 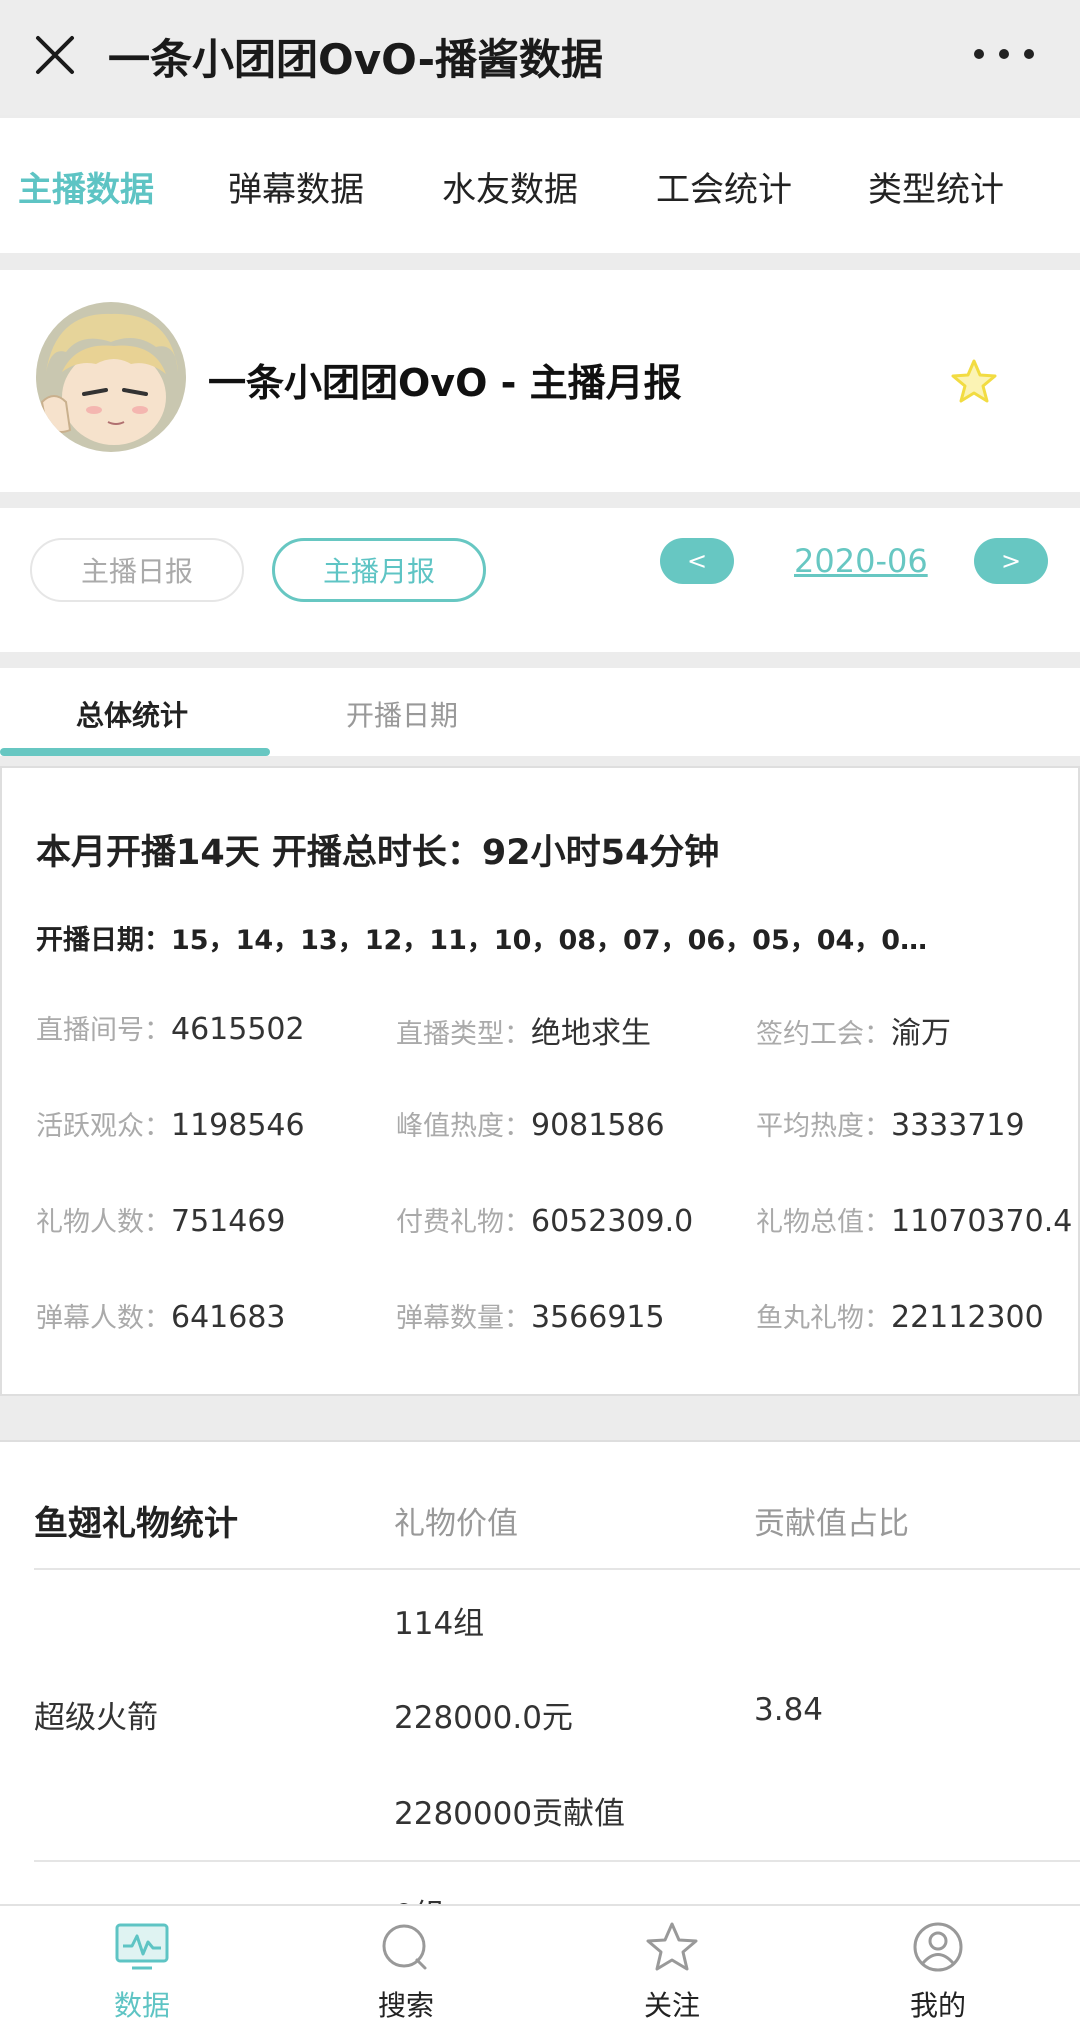 I want to click on stat-fishball-gifts: 鱼丸礼物：22112300, so click(x=900, y=1317).